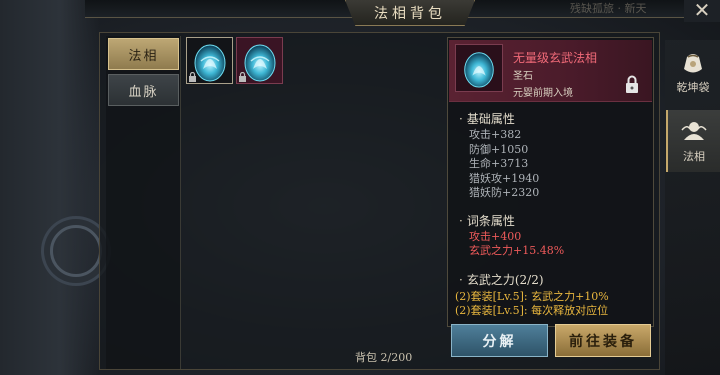 The image size is (720, 375). I want to click on lock-icon, so click(632, 84).